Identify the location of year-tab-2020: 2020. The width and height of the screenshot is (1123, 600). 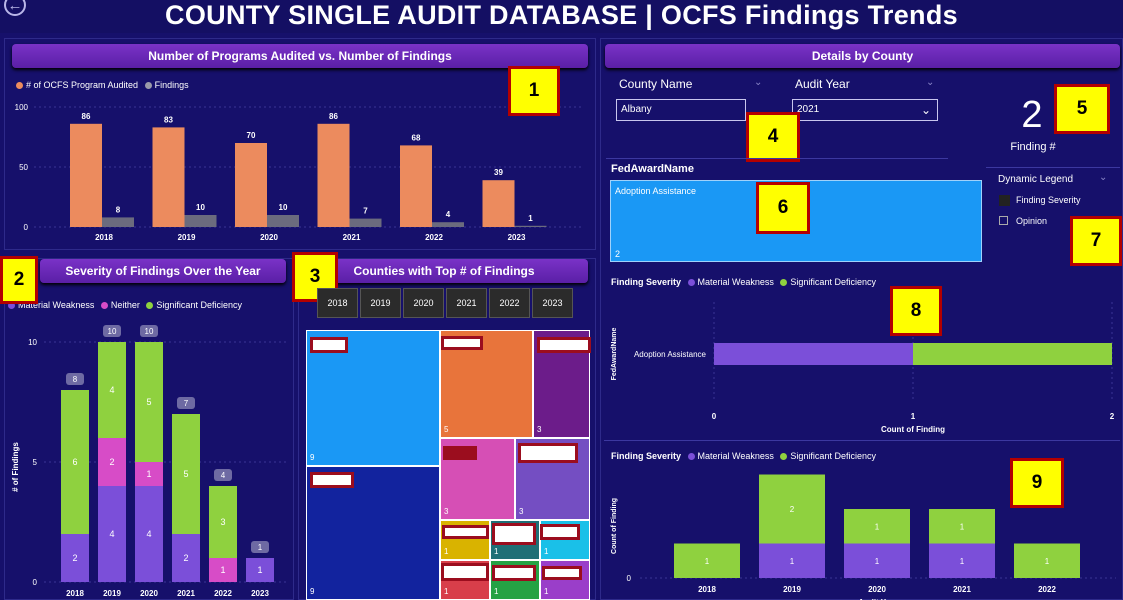
(423, 303).